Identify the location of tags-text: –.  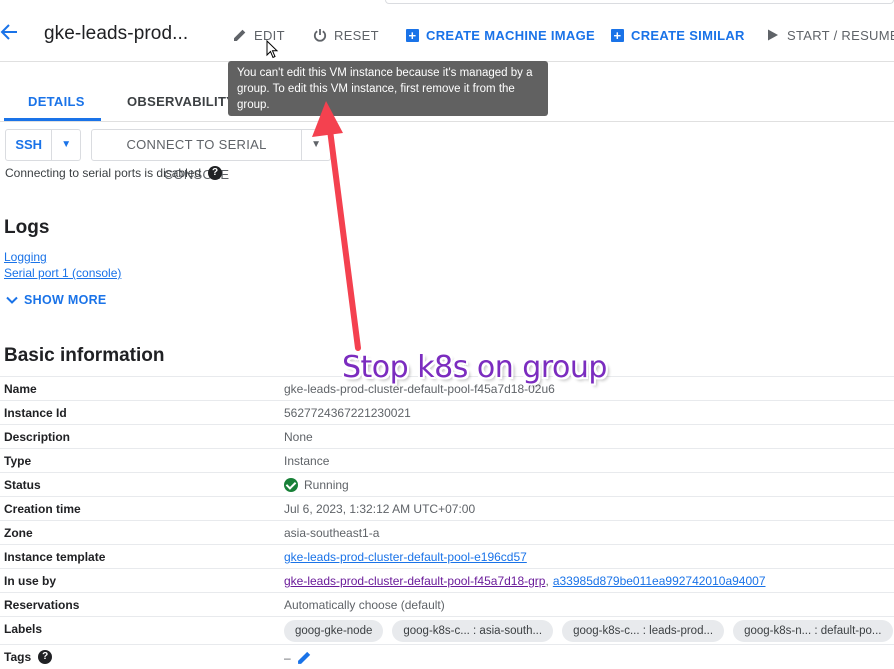
(287, 657).